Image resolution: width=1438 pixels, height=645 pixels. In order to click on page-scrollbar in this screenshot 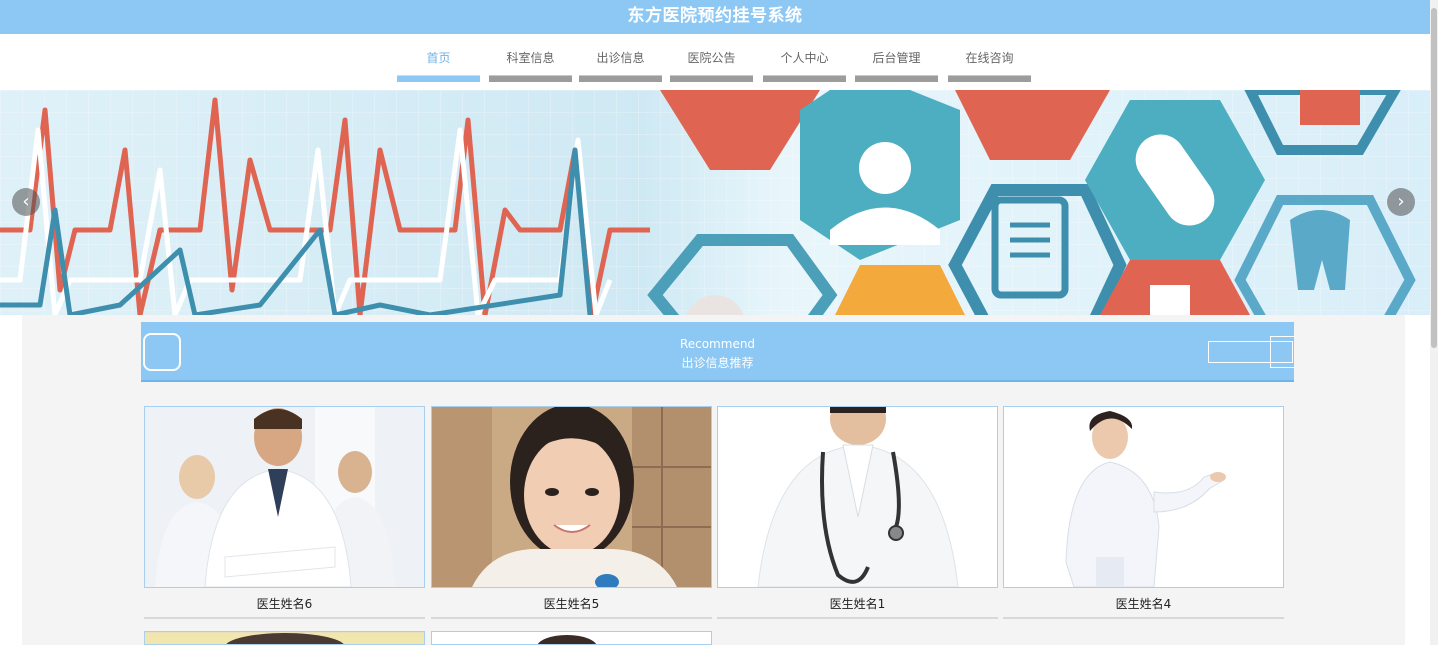, I will do `click(1434, 322)`.